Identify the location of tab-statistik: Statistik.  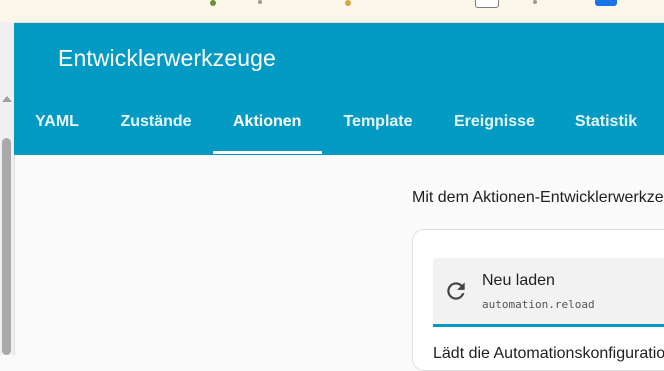
(606, 125).